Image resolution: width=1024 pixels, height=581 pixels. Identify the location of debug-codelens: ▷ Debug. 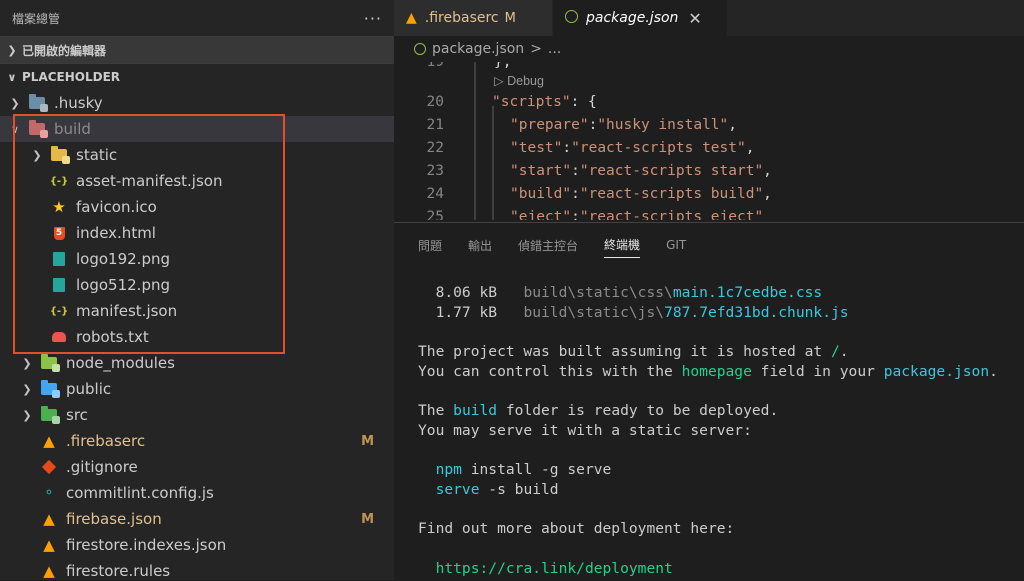
(709, 80).